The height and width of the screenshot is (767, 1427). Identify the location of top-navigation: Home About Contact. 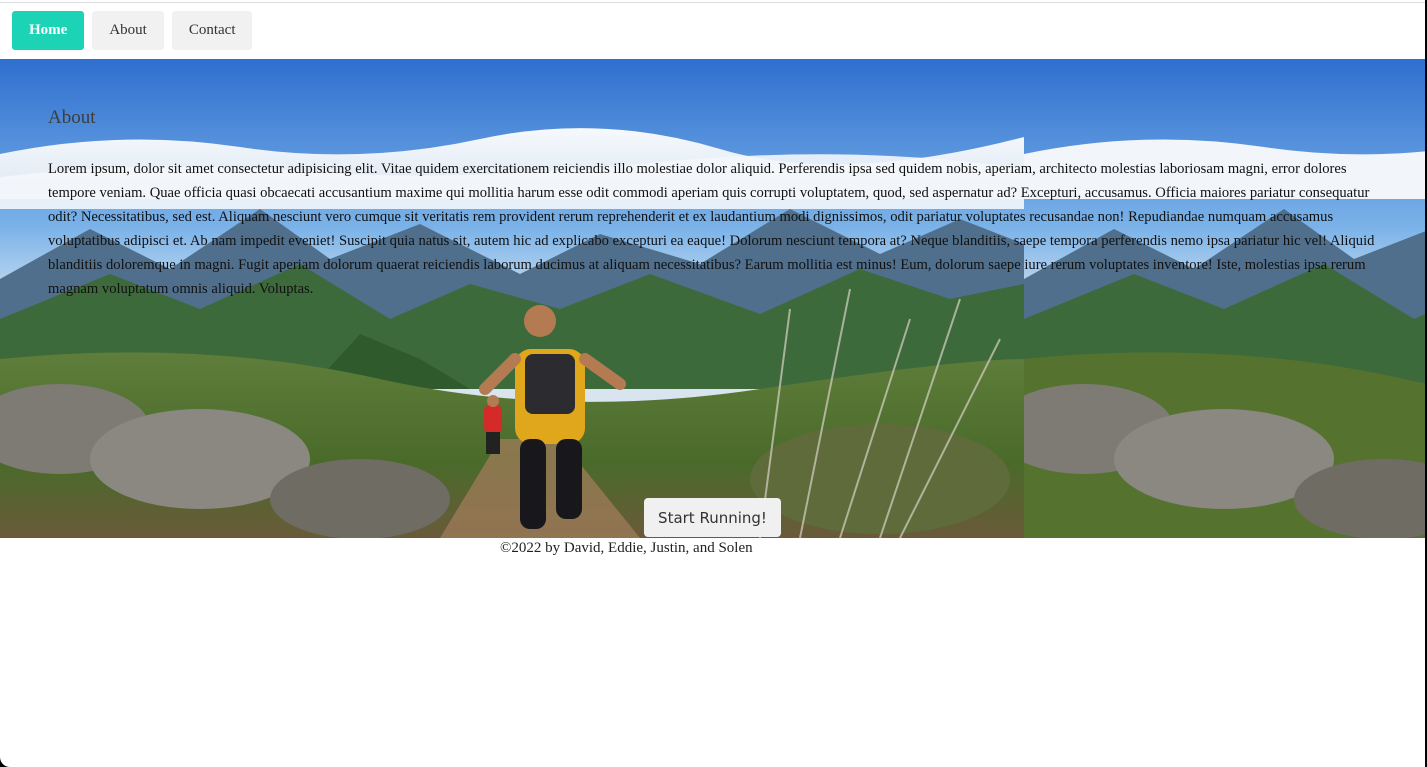
(132, 30).